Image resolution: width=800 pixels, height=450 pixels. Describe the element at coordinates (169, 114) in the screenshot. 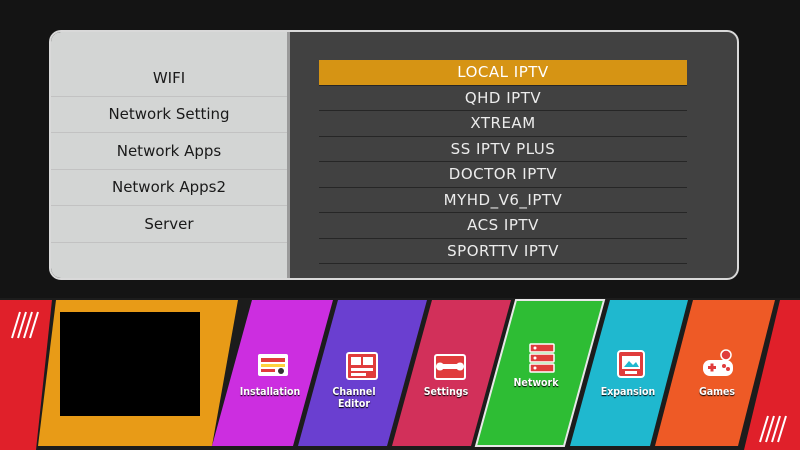

I see `sidebar-item-network-setting: Network Setting` at that location.